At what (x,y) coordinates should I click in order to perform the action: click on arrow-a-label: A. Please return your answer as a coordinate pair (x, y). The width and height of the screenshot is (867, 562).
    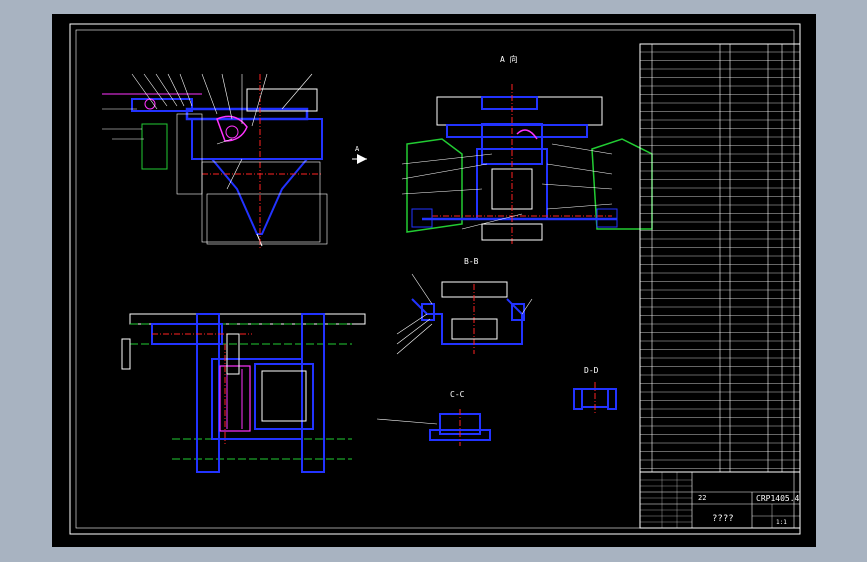
    Looking at the image, I should click on (357, 149).